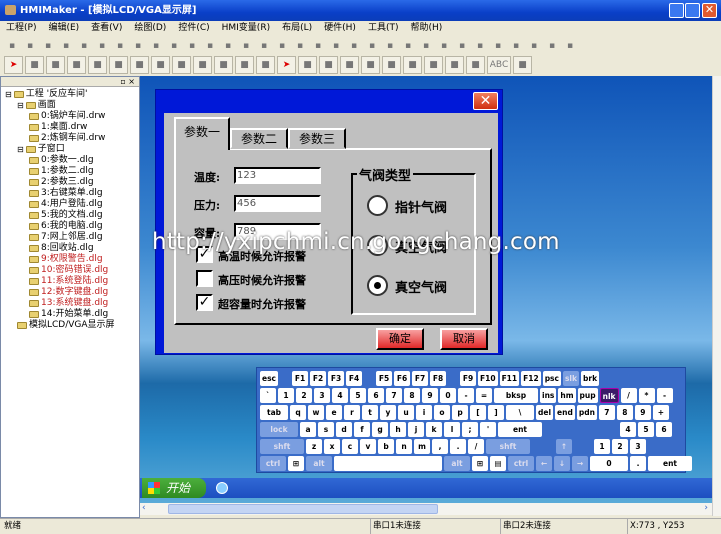  Describe the element at coordinates (452, 429) in the screenshot. I see `key-l: l` at that location.